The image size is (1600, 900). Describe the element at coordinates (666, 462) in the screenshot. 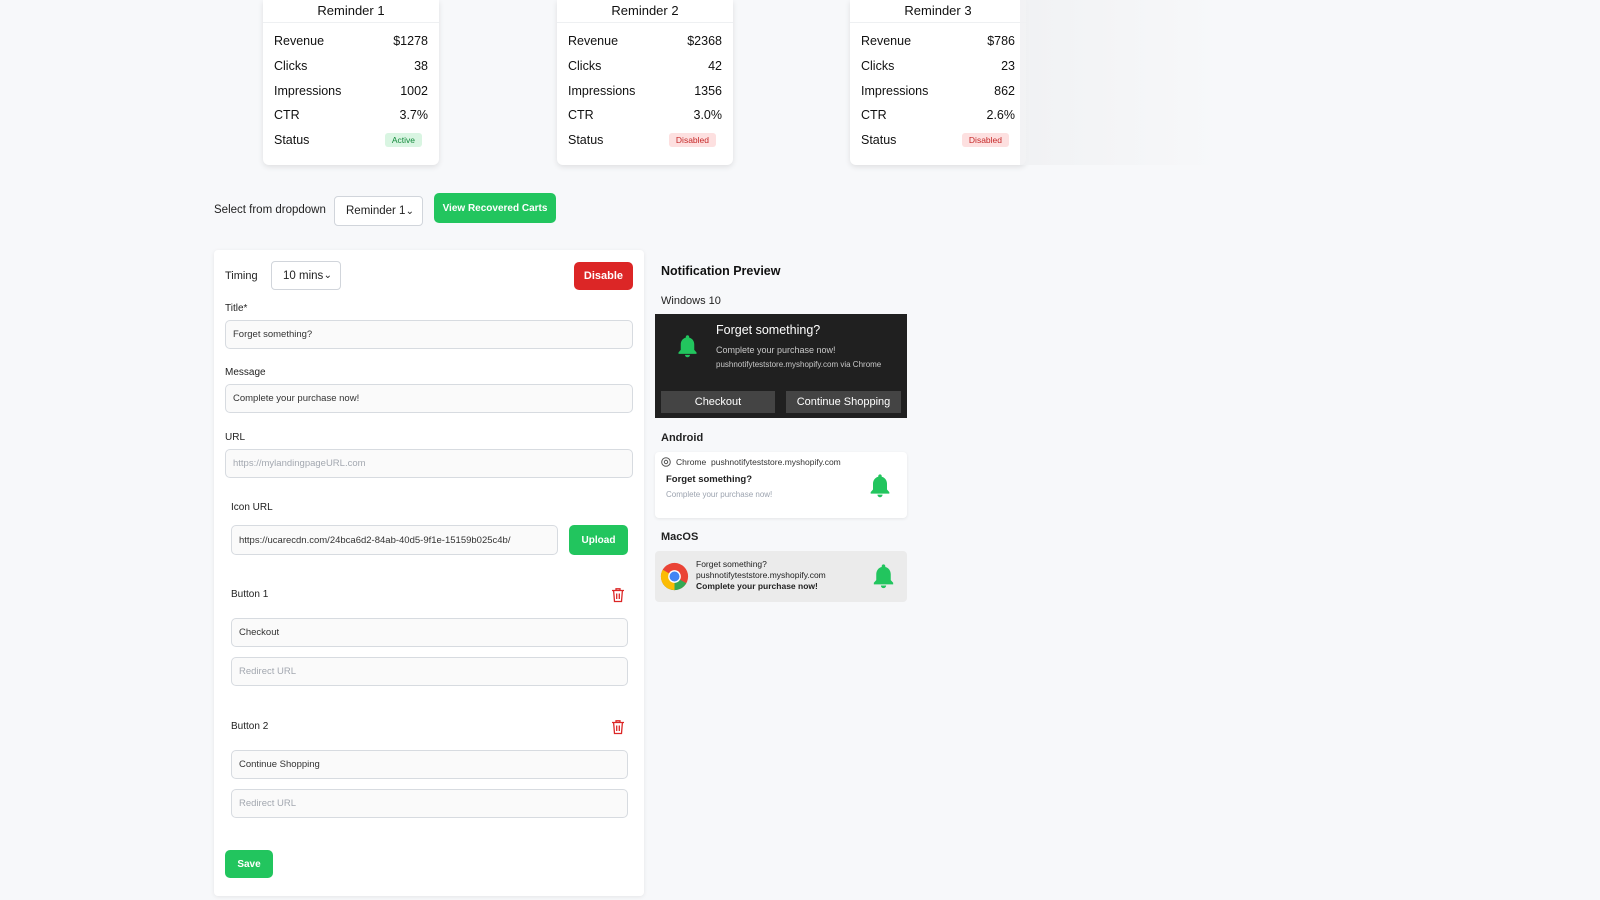

I see `chrome-icon` at that location.